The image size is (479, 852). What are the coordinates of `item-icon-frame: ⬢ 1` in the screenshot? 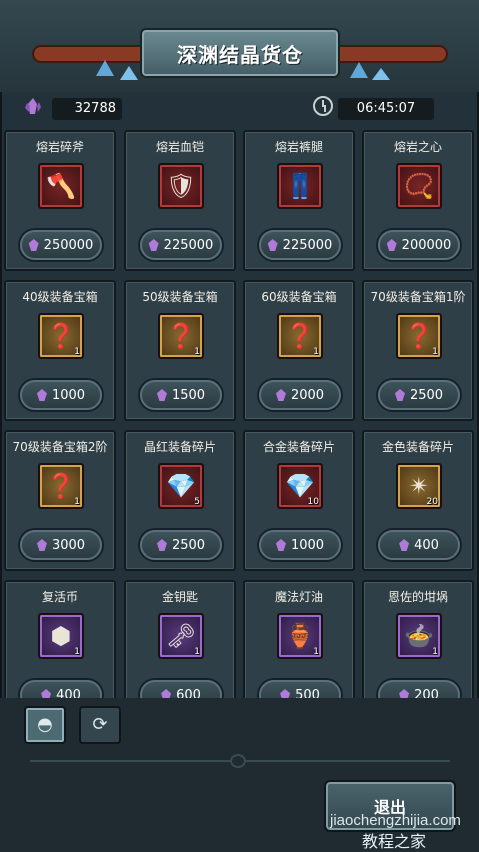 It's located at (61, 636).